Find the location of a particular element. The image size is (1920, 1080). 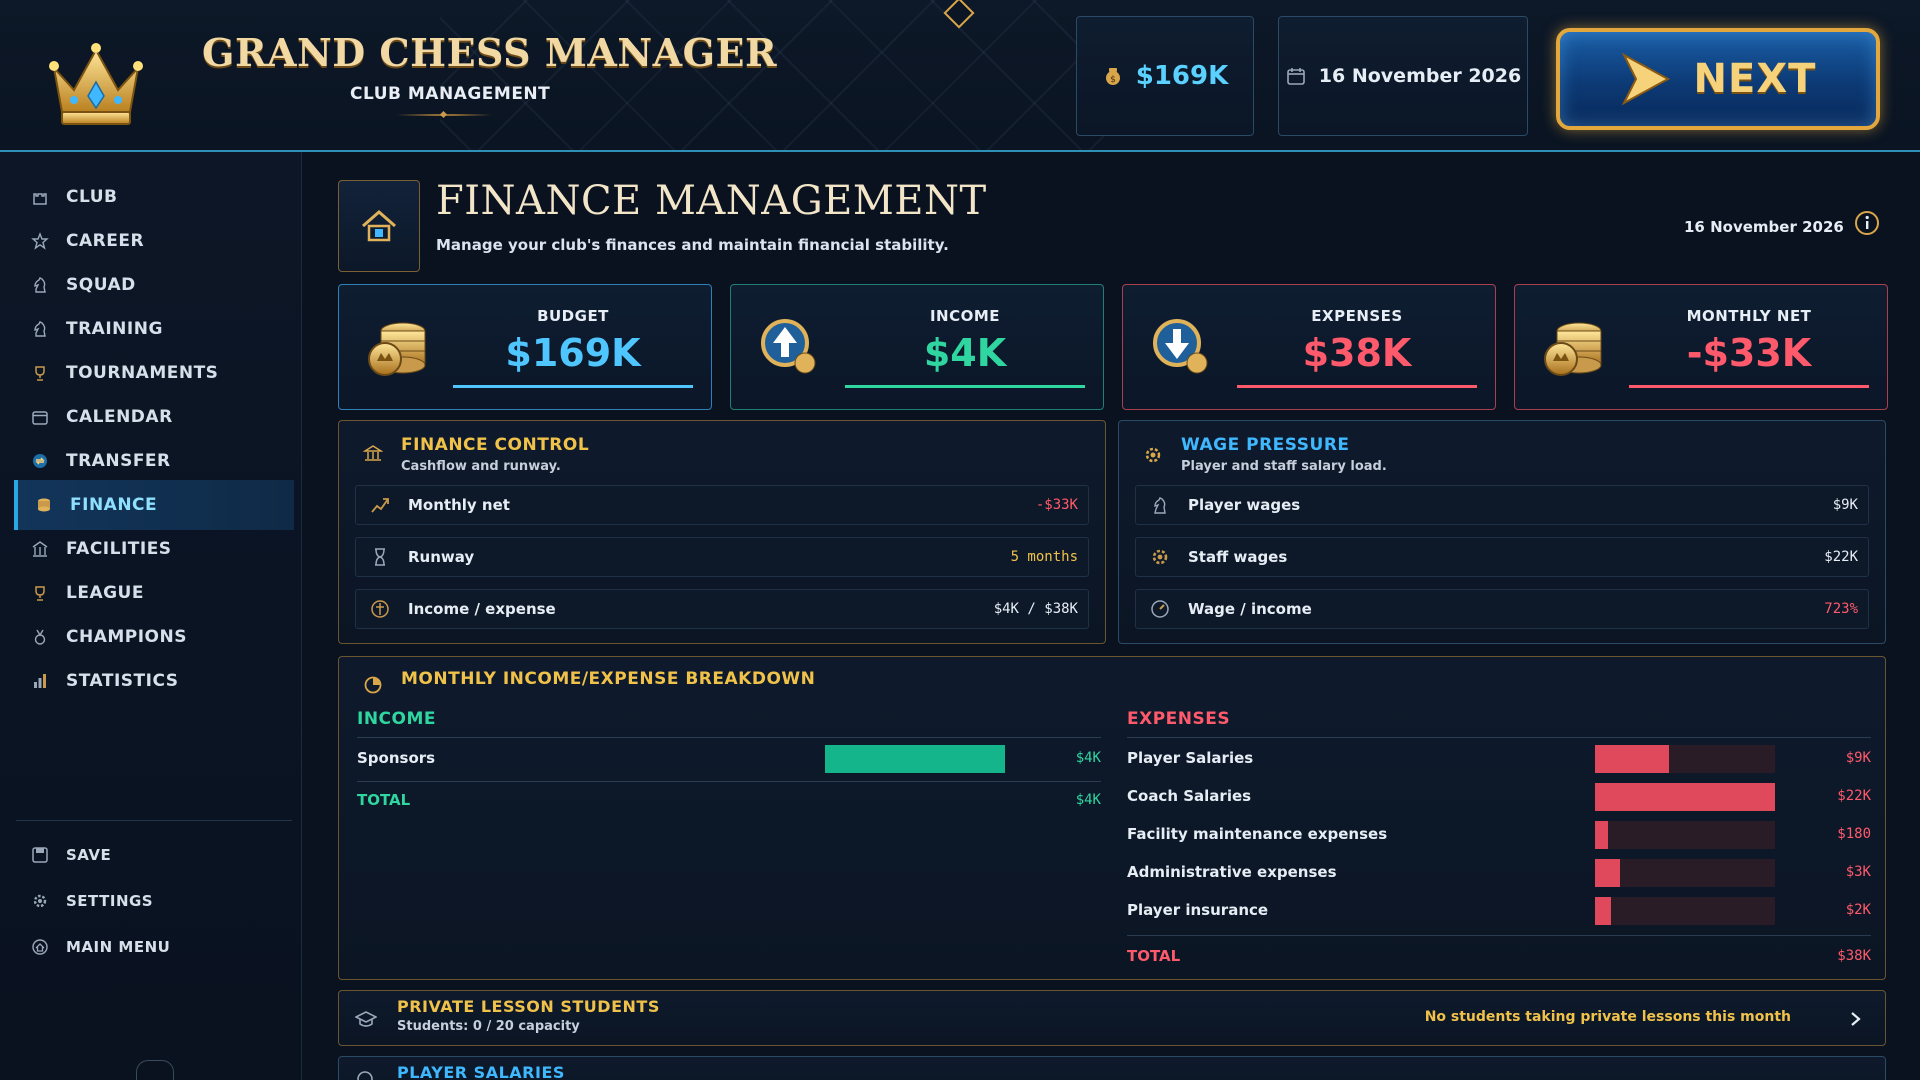

sidebar-item-transfer: TRANSFER is located at coordinates (154, 461).